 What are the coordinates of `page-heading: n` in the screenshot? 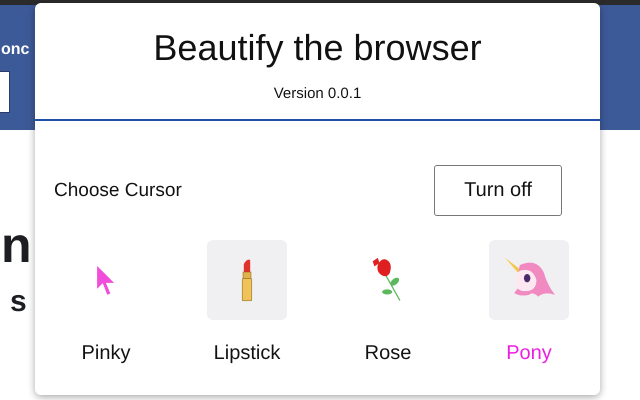 It's located at (17, 245).